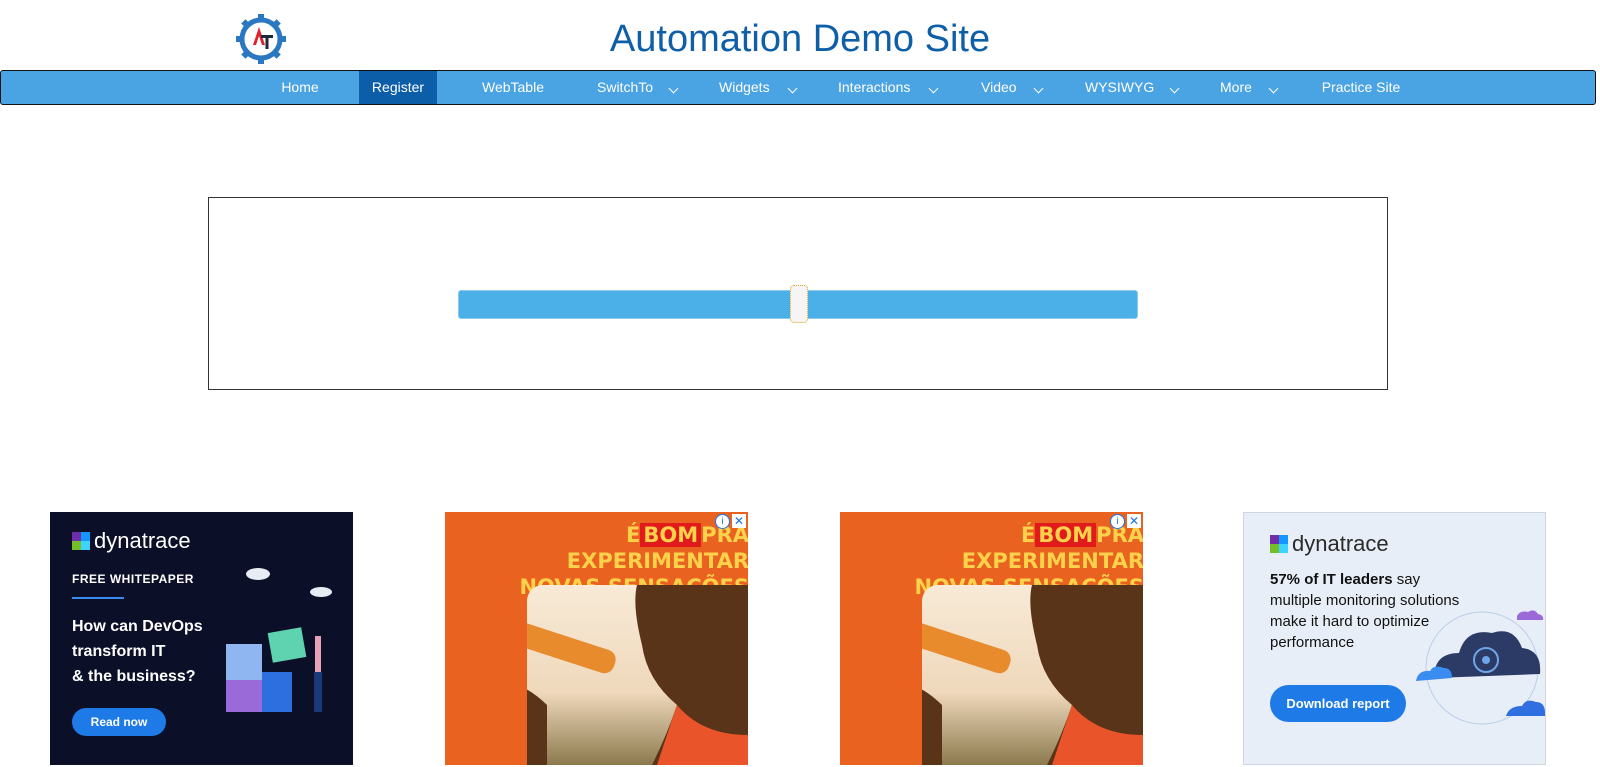 This screenshot has width=1600, height=767. What do you see at coordinates (799, 304) in the screenshot?
I see `slider-handle` at bounding box center [799, 304].